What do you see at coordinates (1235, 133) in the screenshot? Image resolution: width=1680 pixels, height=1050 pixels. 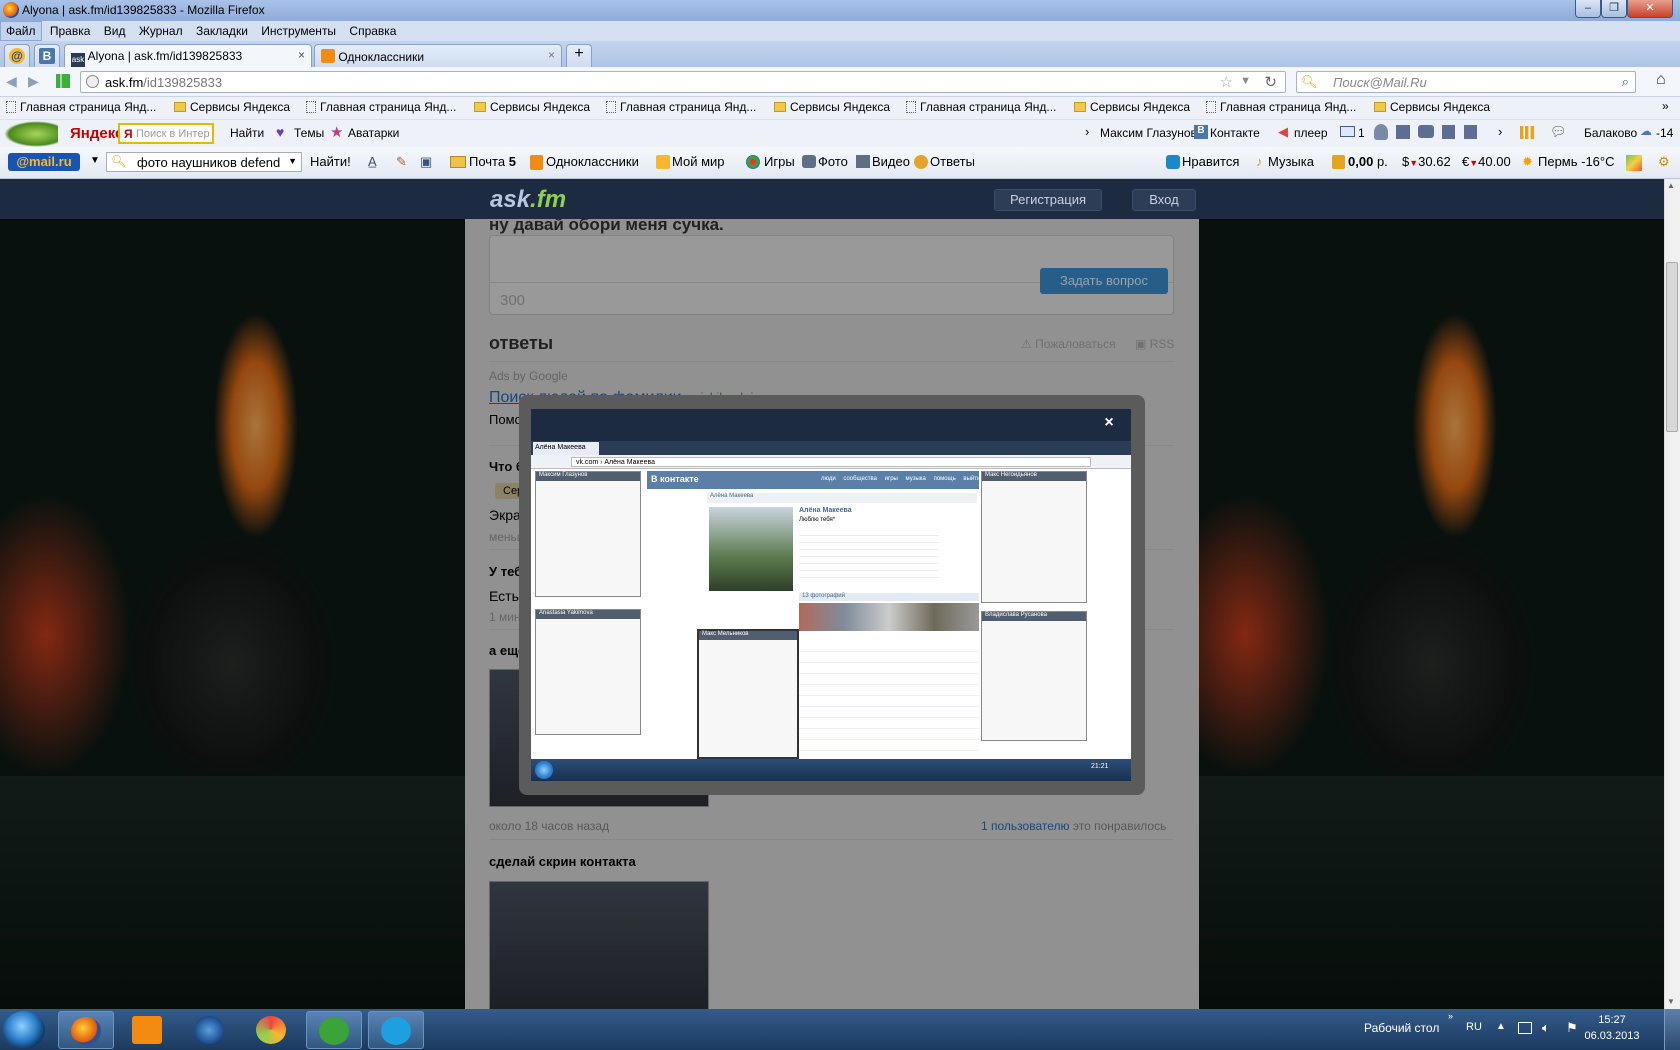 I see `vk-link: Контакте` at bounding box center [1235, 133].